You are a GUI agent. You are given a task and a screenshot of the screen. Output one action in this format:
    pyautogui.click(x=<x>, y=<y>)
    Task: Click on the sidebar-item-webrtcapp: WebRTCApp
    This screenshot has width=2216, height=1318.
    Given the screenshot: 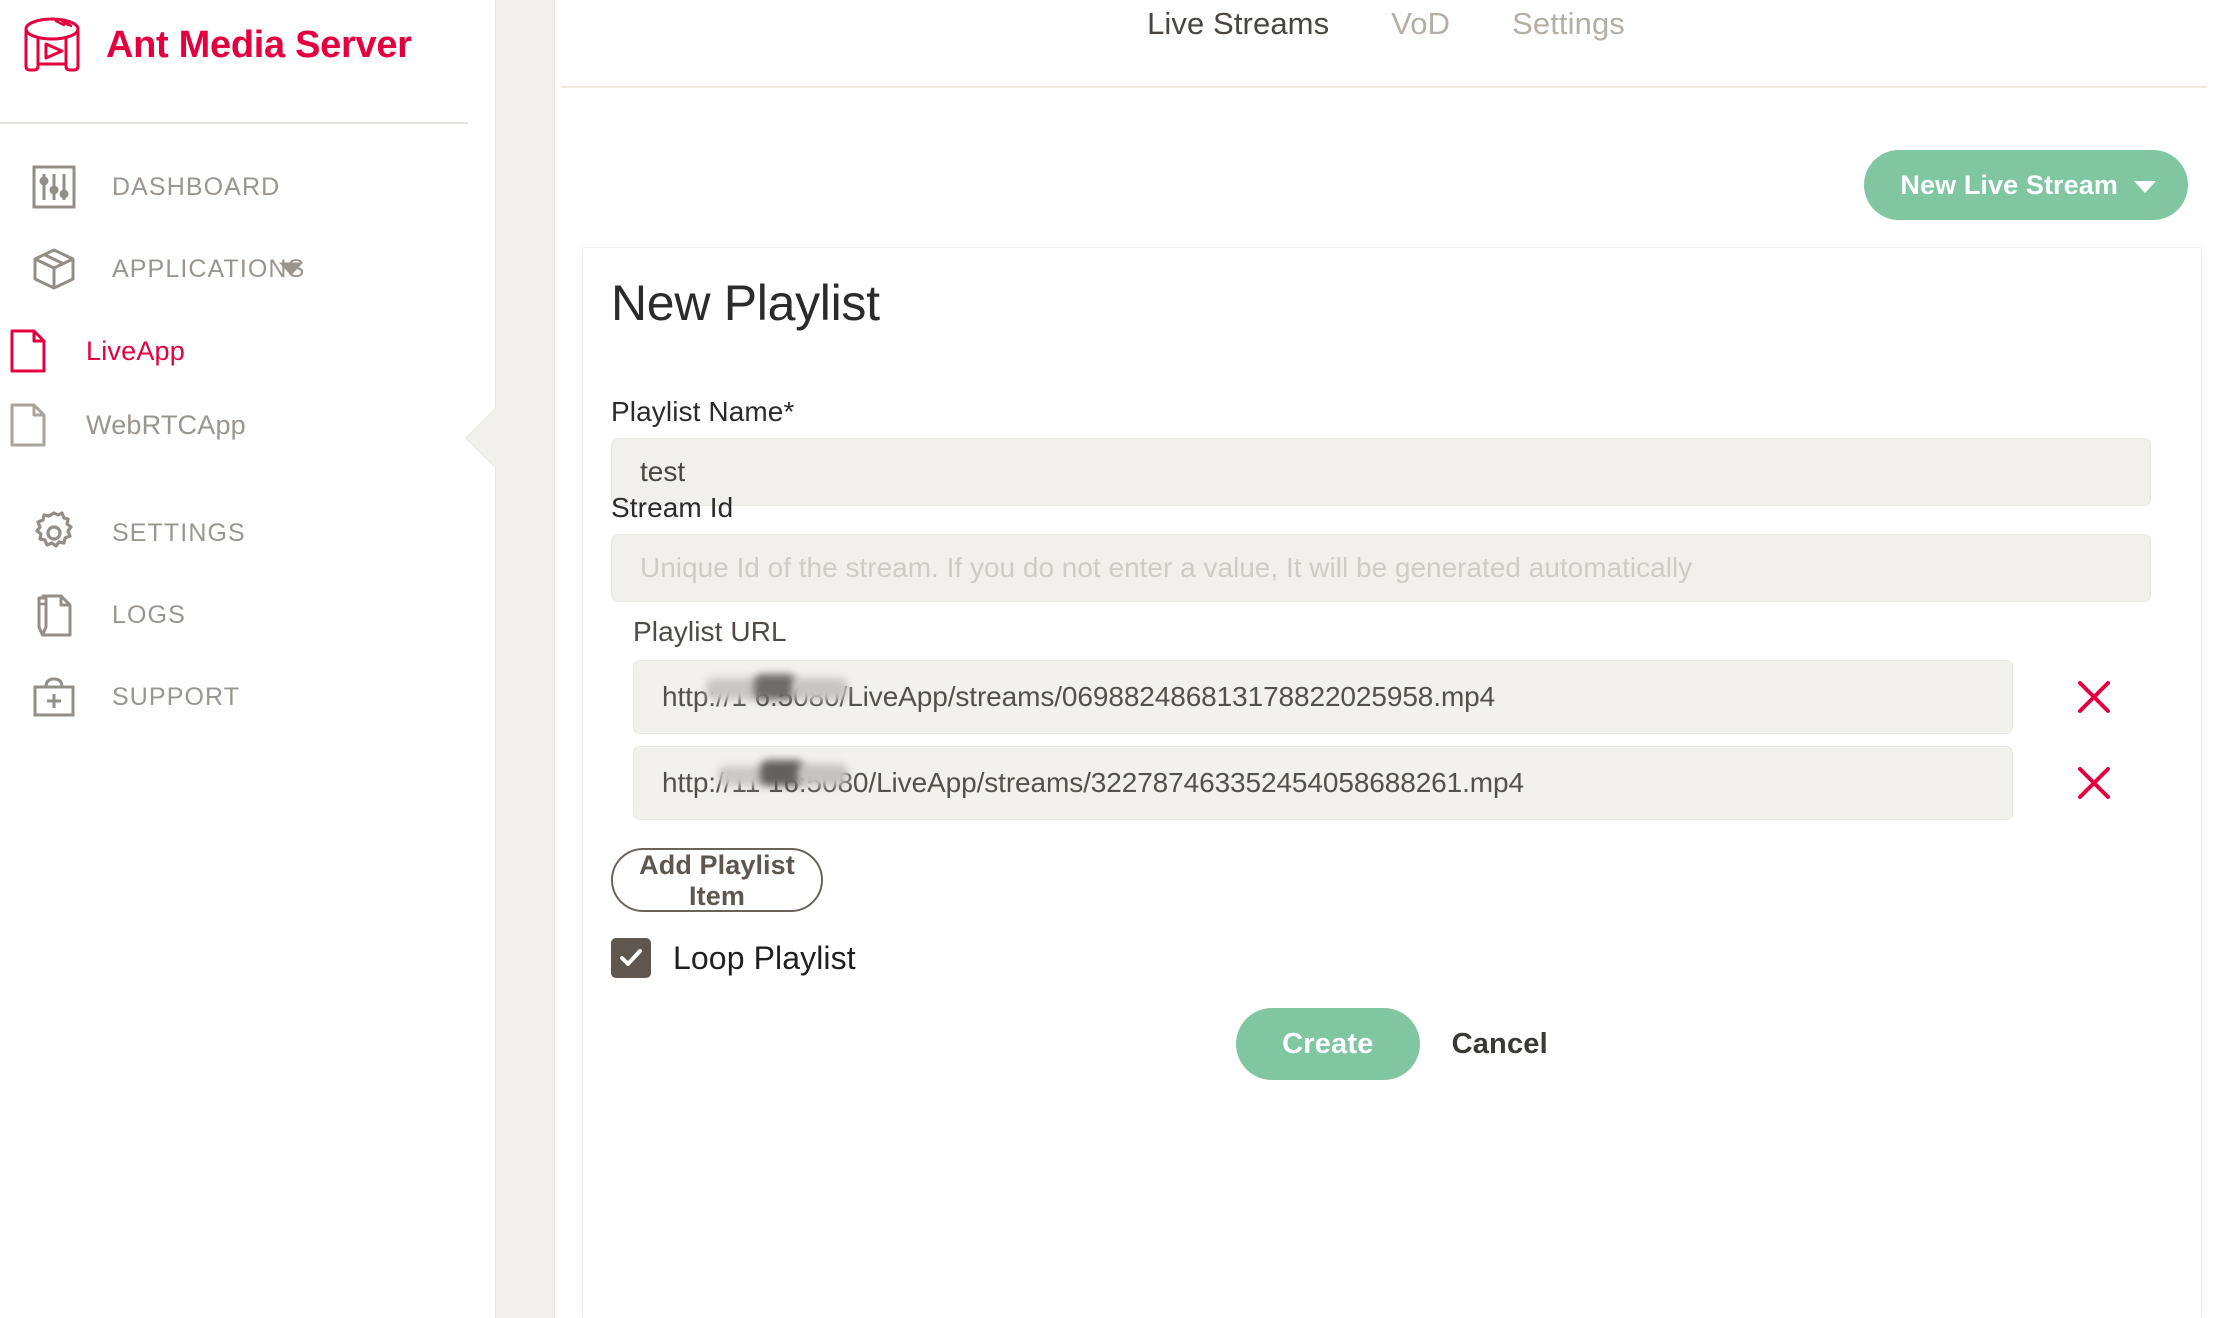 What is the action you would take?
    pyautogui.click(x=247, y=425)
    